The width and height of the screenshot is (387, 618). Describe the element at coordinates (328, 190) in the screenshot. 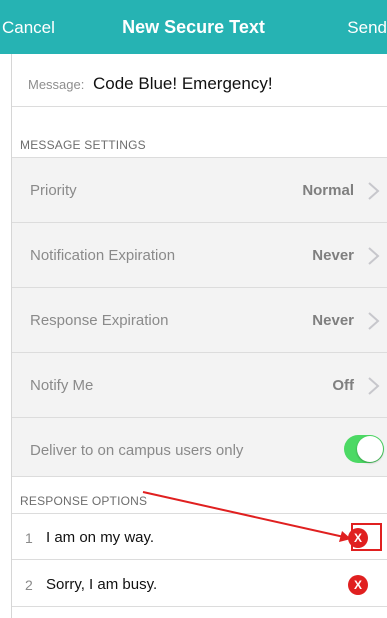

I see `setting-value: Normal` at that location.